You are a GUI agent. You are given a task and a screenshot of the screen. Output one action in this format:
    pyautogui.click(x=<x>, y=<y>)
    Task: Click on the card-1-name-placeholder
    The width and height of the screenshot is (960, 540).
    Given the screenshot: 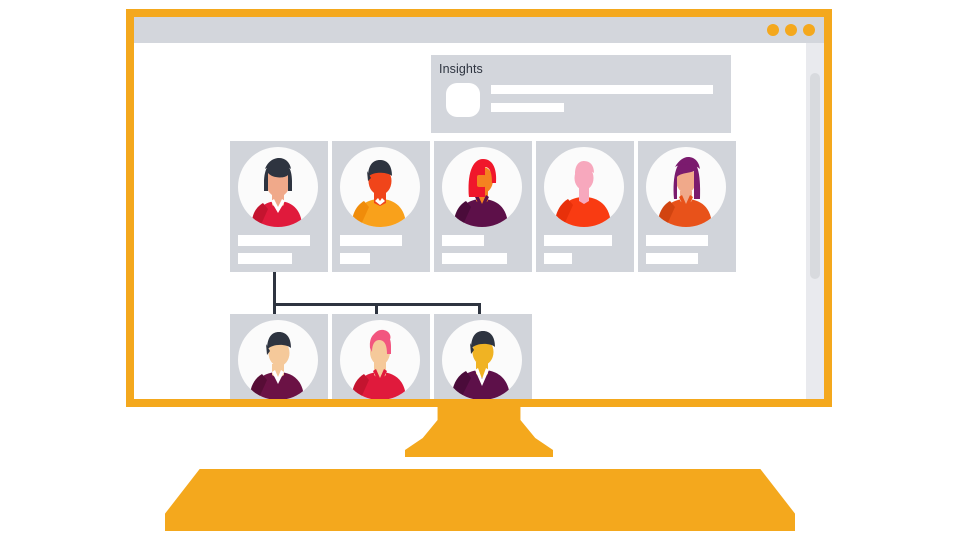 What is the action you would take?
    pyautogui.click(x=274, y=240)
    